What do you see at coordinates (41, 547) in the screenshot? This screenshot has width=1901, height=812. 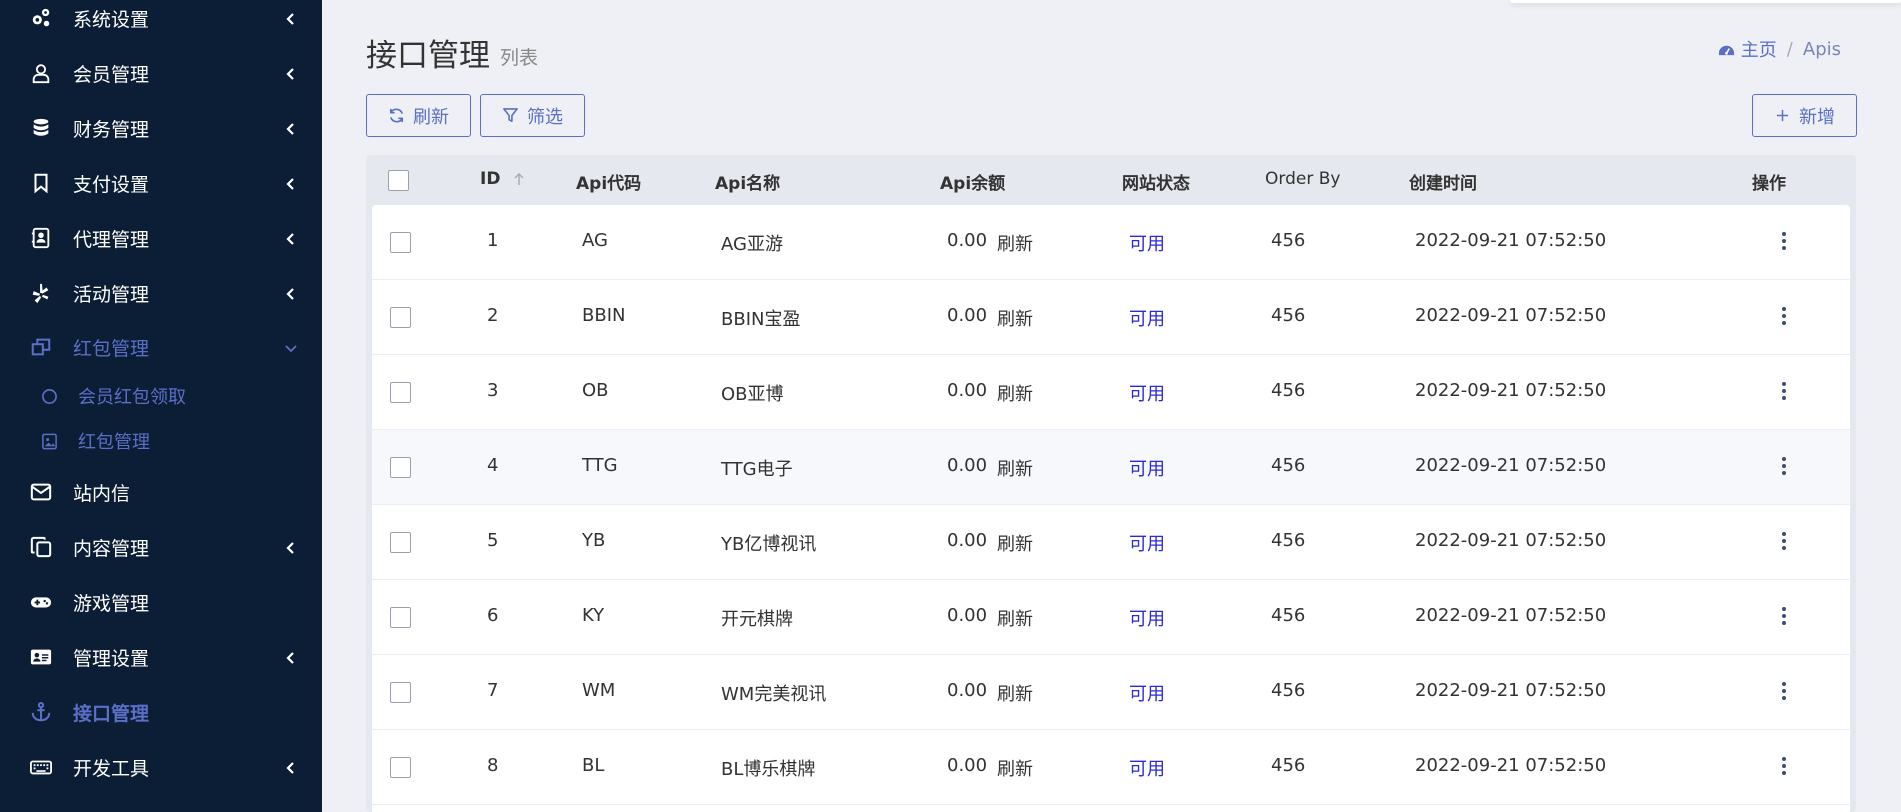 I see `copy-icon` at bounding box center [41, 547].